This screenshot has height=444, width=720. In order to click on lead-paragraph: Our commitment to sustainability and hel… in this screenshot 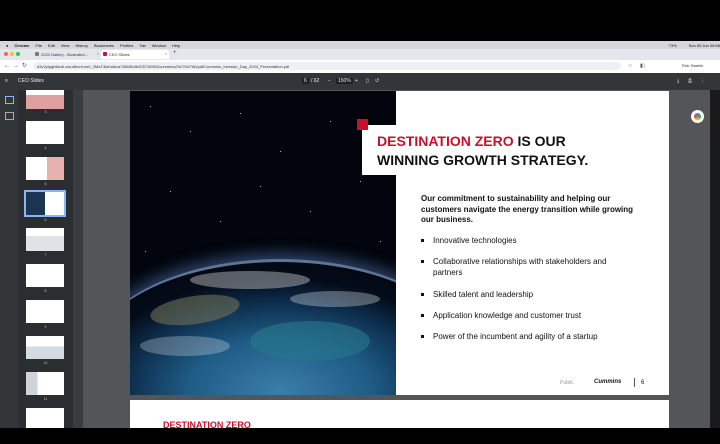, I will do `click(527, 209)`.